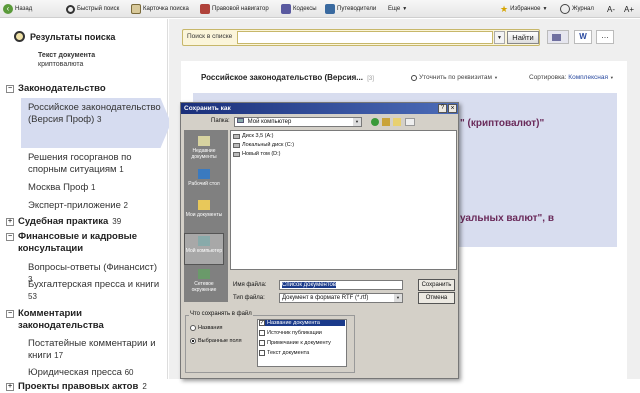 This screenshot has height=393, width=640. What do you see at coordinates (523, 37) in the screenshot?
I see `find-button: Найти` at bounding box center [523, 37].